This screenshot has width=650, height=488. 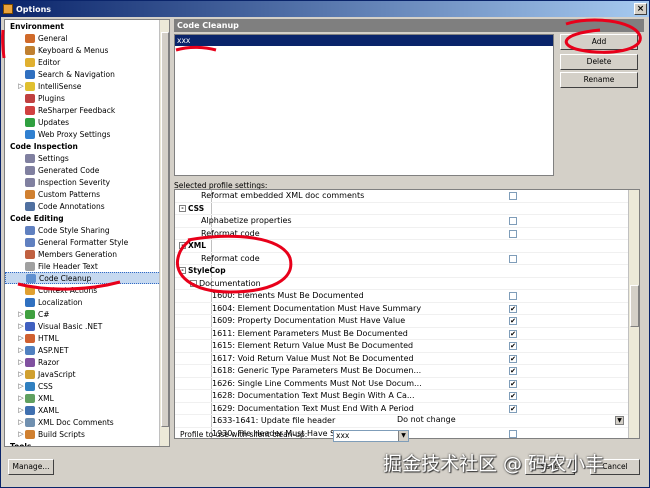 I want to click on tree-item: Updates, so click(x=87, y=122).